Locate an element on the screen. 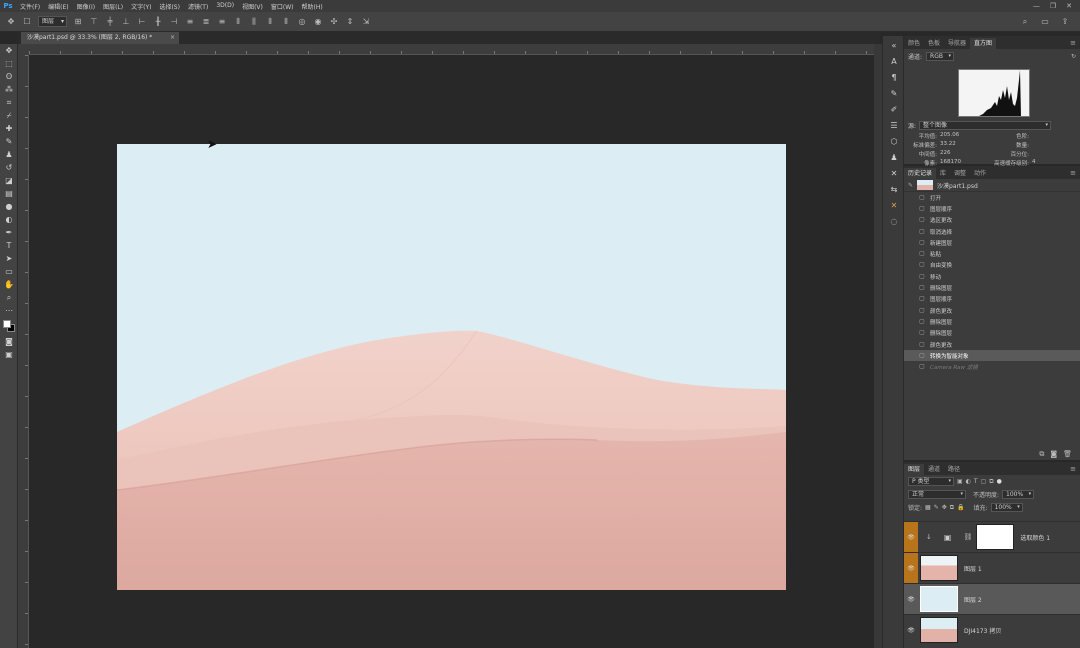  lock-artboard-icon: ⧉ is located at coordinates (952, 508).